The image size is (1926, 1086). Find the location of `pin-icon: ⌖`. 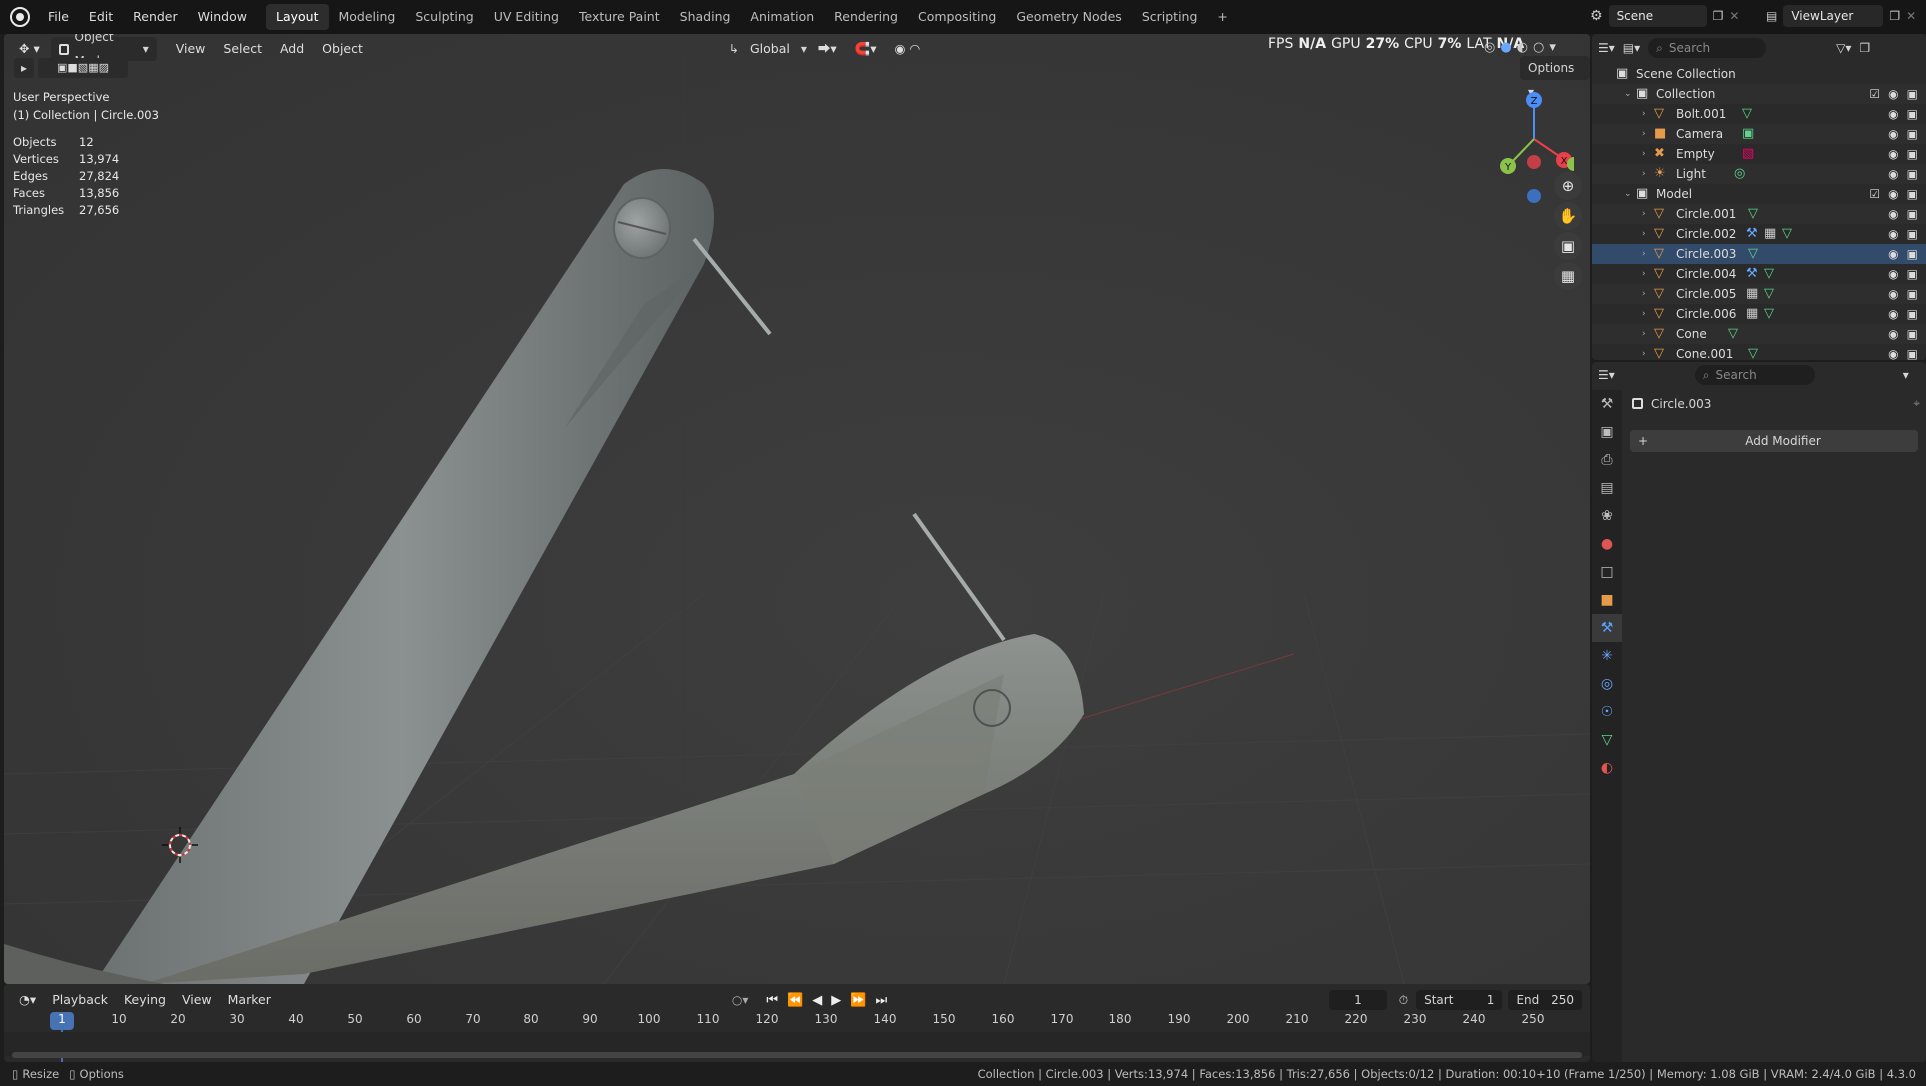

pin-icon: ⌖ is located at coordinates (1916, 403).